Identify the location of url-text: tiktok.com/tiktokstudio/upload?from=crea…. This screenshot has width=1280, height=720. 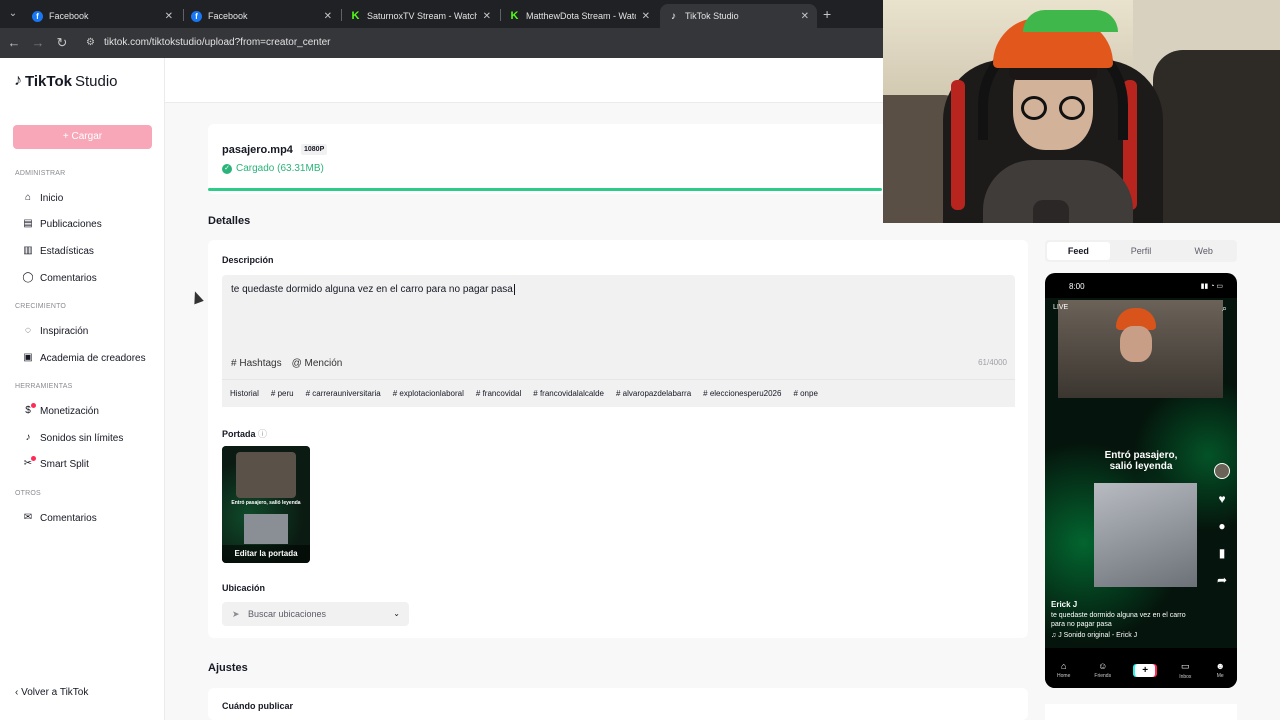
(217, 42).